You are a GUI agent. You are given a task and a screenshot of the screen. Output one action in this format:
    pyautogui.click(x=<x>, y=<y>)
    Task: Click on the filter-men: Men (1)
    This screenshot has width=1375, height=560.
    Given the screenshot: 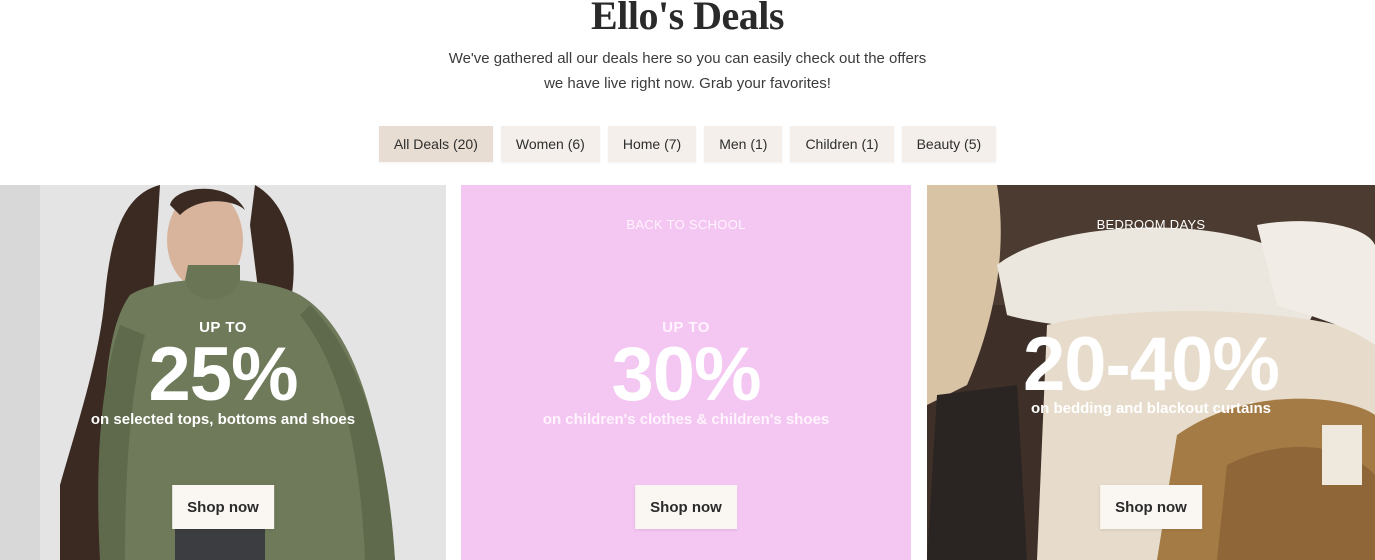 What is the action you would take?
    pyautogui.click(x=743, y=144)
    